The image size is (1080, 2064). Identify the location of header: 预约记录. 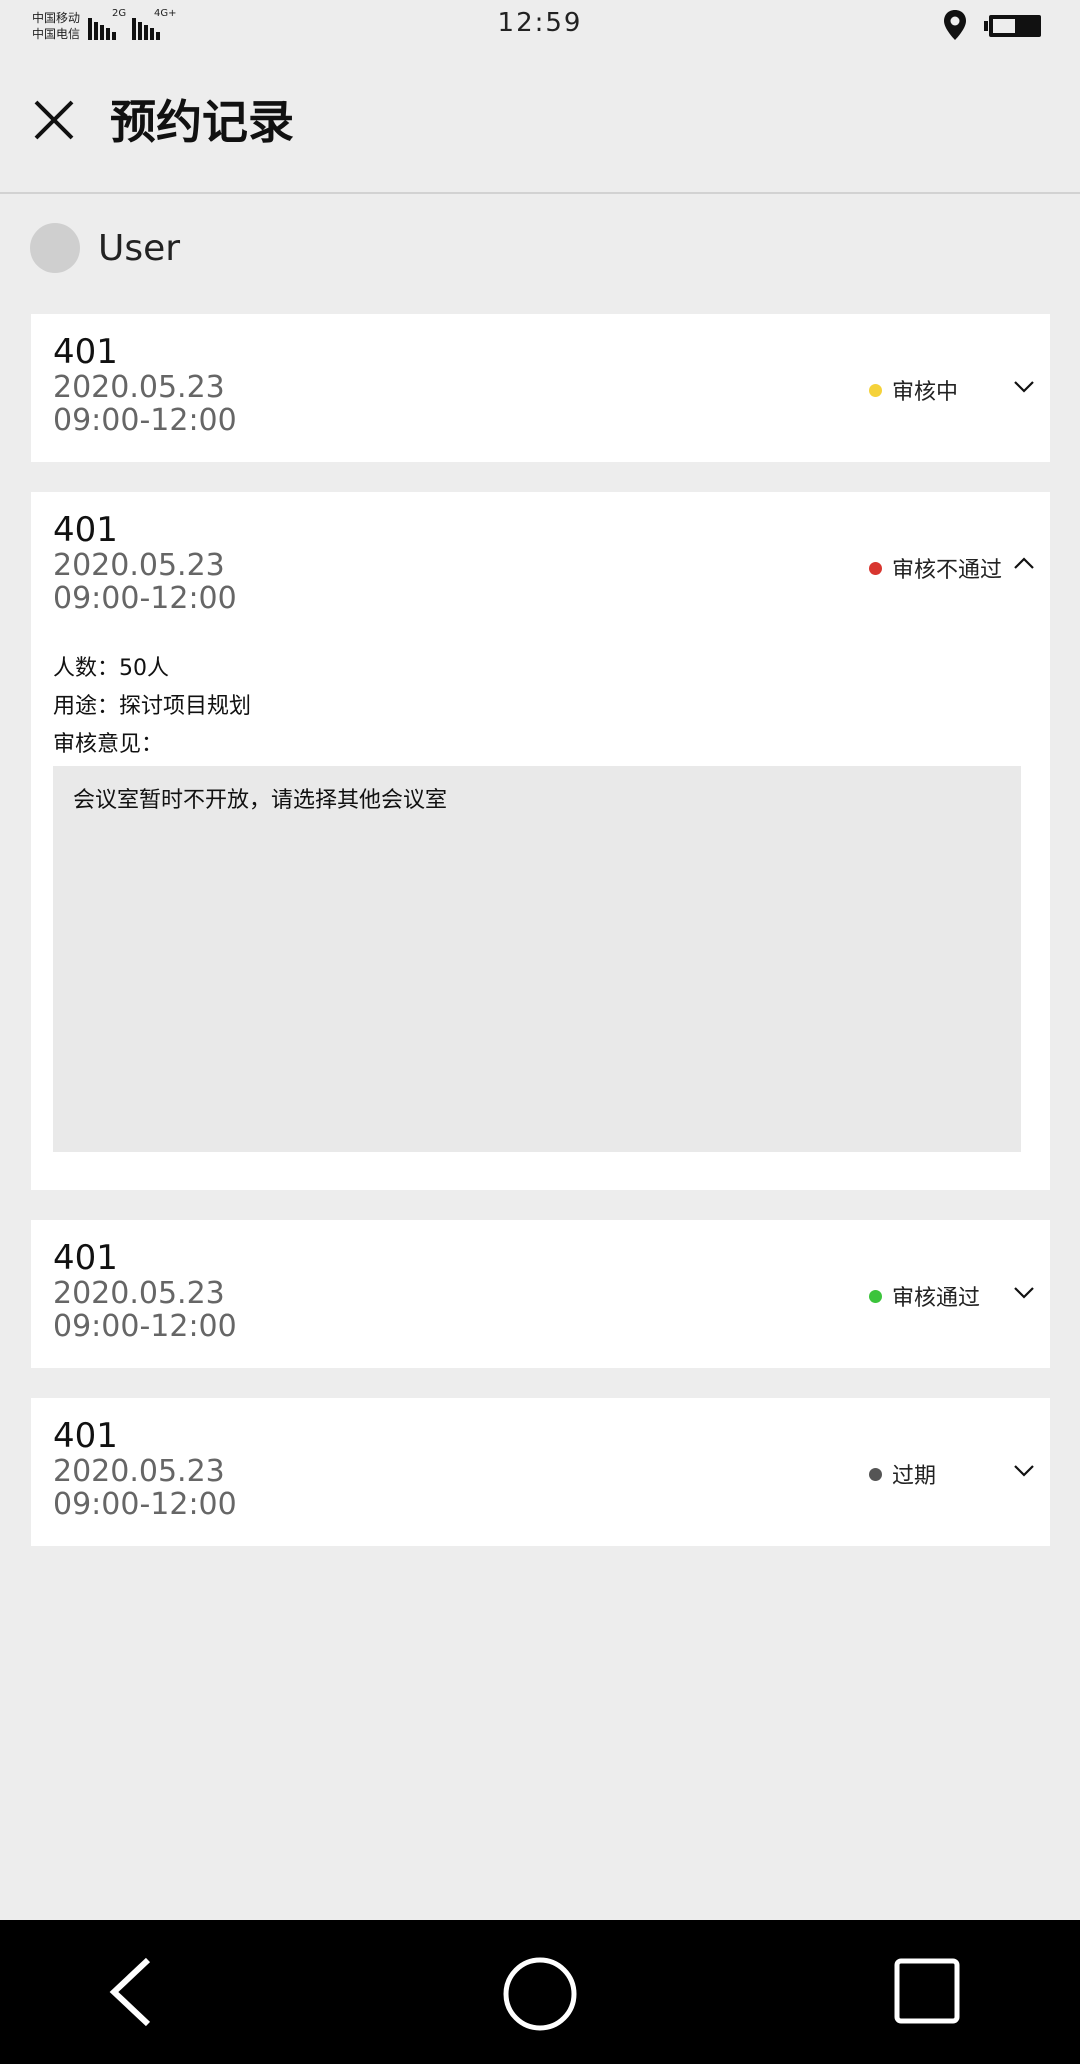
(540, 123).